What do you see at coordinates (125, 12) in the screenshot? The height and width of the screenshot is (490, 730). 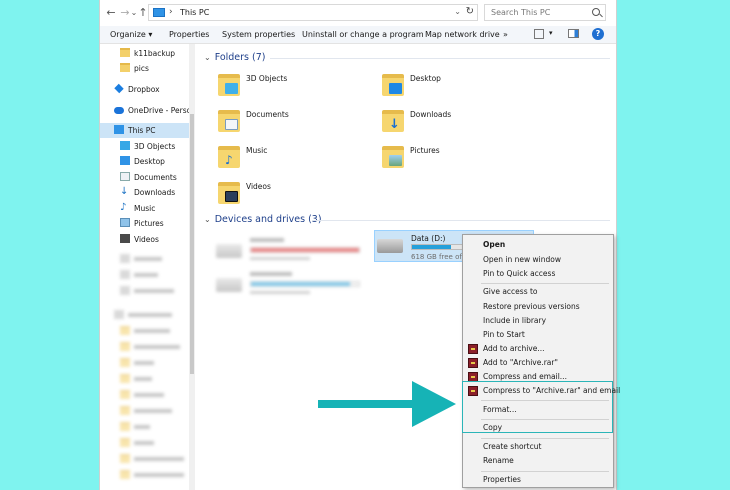 I see `forward-arrow-icon: →` at bounding box center [125, 12].